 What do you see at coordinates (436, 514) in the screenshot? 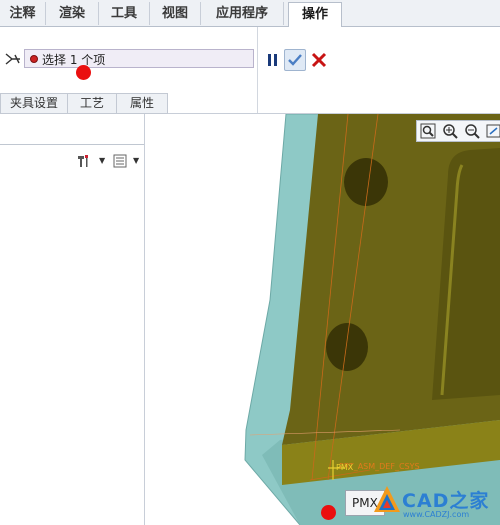
I see `watermark-url: www.CADZJ.com` at bounding box center [436, 514].